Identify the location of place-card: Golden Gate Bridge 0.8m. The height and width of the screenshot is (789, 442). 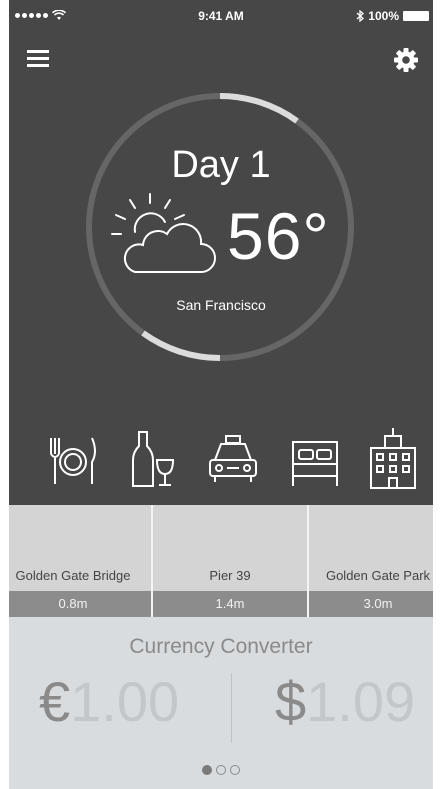
(80, 561).